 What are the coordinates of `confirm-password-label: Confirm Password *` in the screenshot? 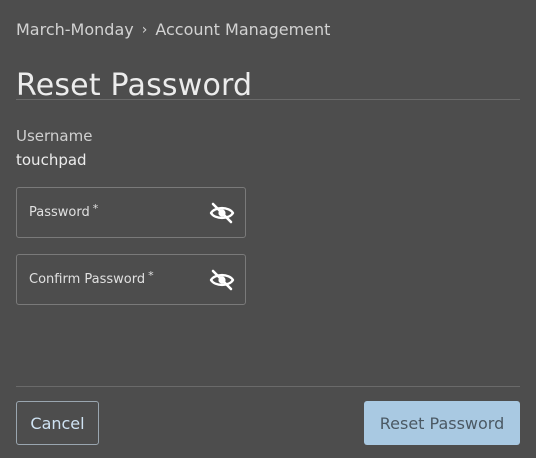 It's located at (91, 278).